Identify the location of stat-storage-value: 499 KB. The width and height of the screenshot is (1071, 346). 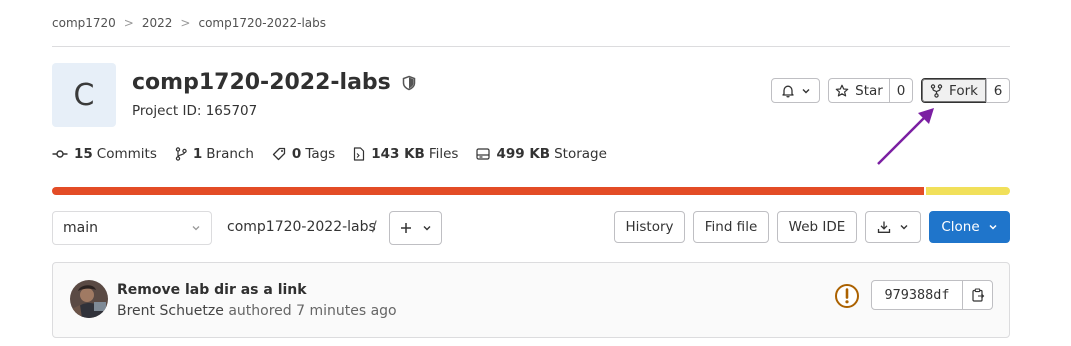
(523, 154).